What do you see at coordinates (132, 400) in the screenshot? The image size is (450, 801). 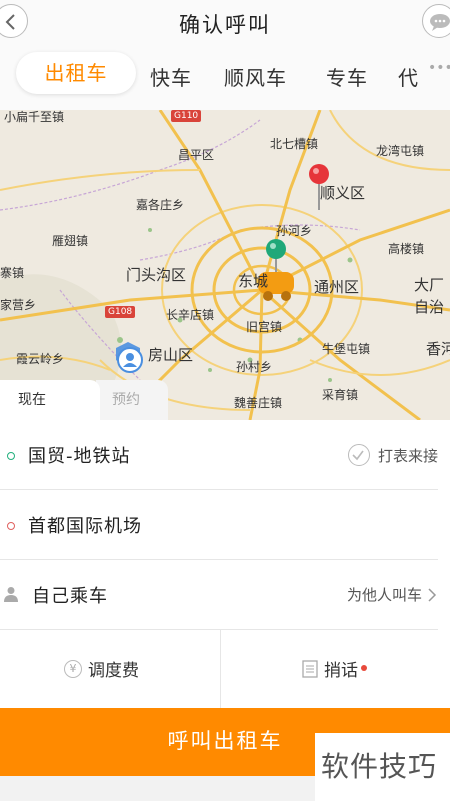 I see `tab-book-later: 预约` at bounding box center [132, 400].